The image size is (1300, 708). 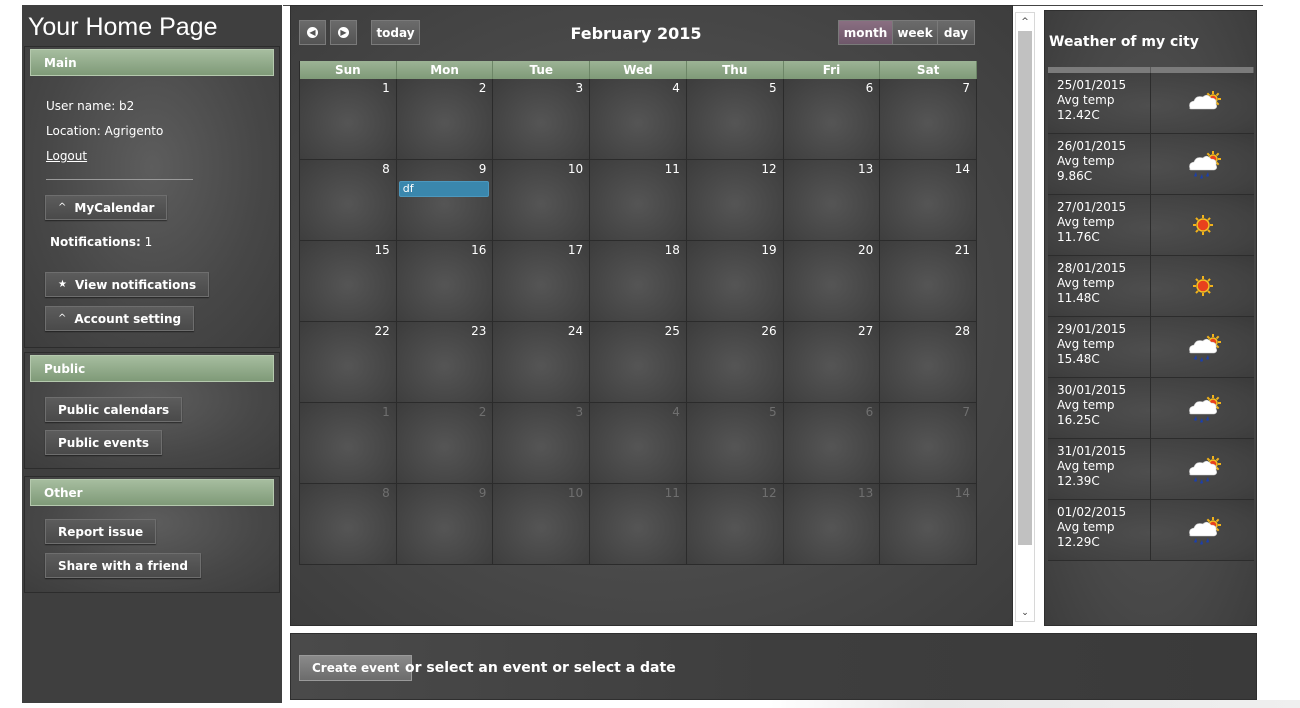 What do you see at coordinates (962, 250) in the screenshot?
I see `day-number: 21` at bounding box center [962, 250].